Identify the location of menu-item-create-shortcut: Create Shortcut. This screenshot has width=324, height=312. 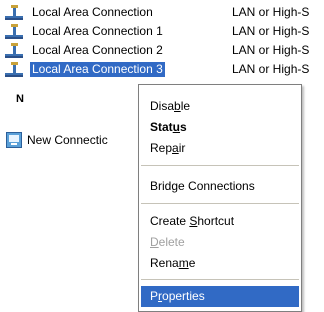
(220, 221).